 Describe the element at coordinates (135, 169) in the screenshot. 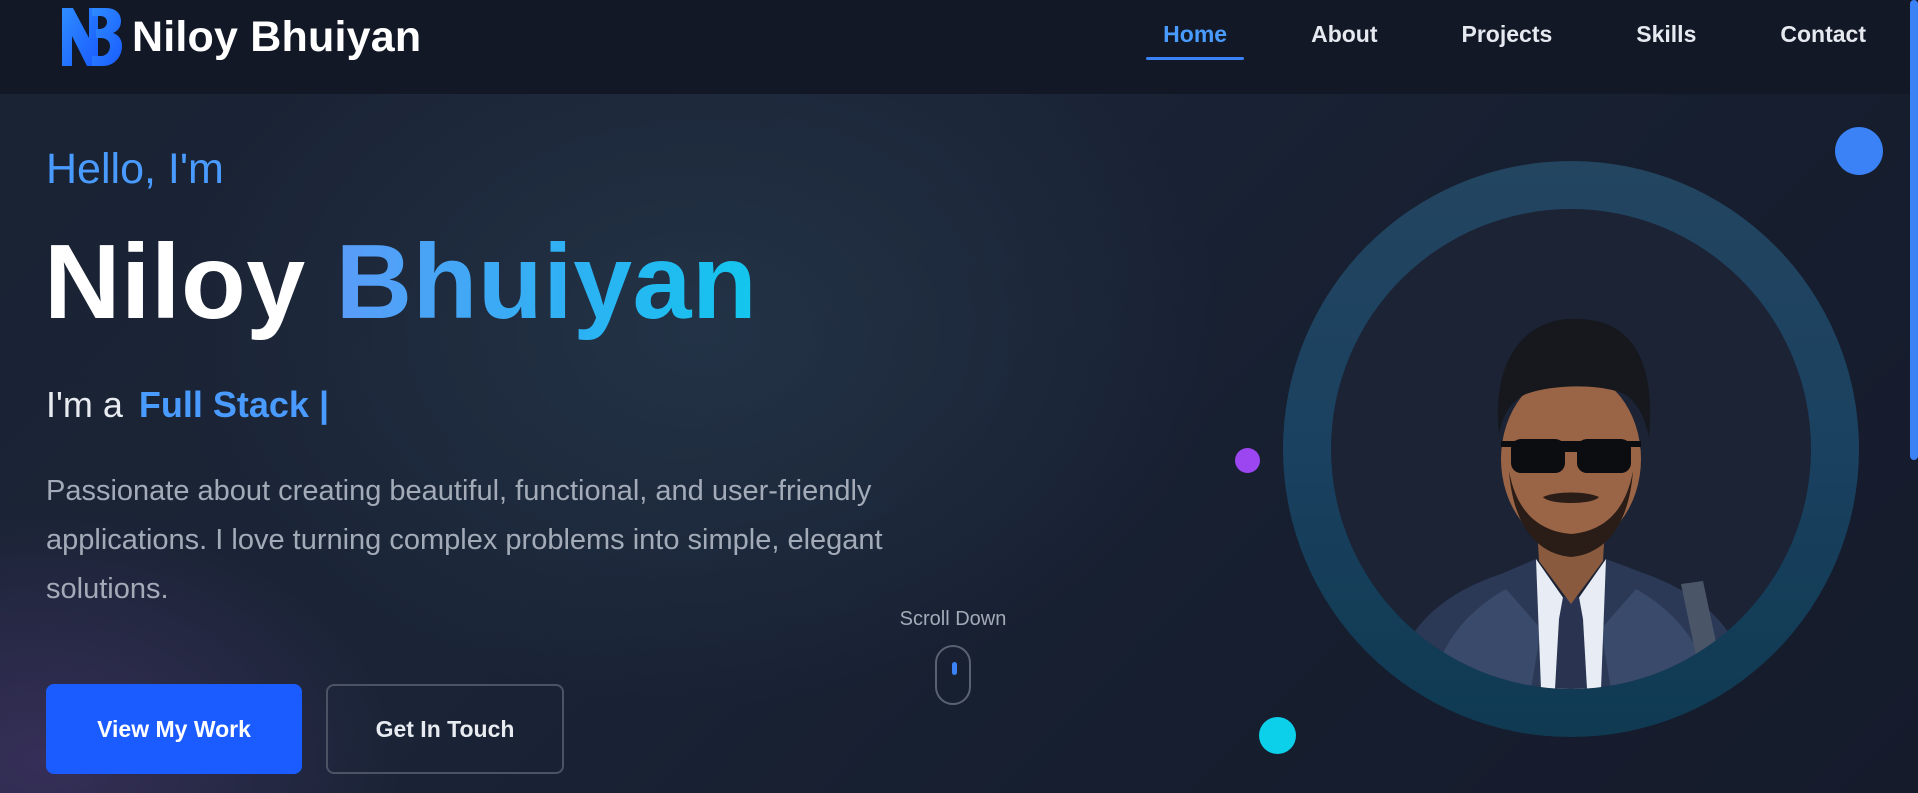

I see `hero-greeting: Hello, I'm` at that location.